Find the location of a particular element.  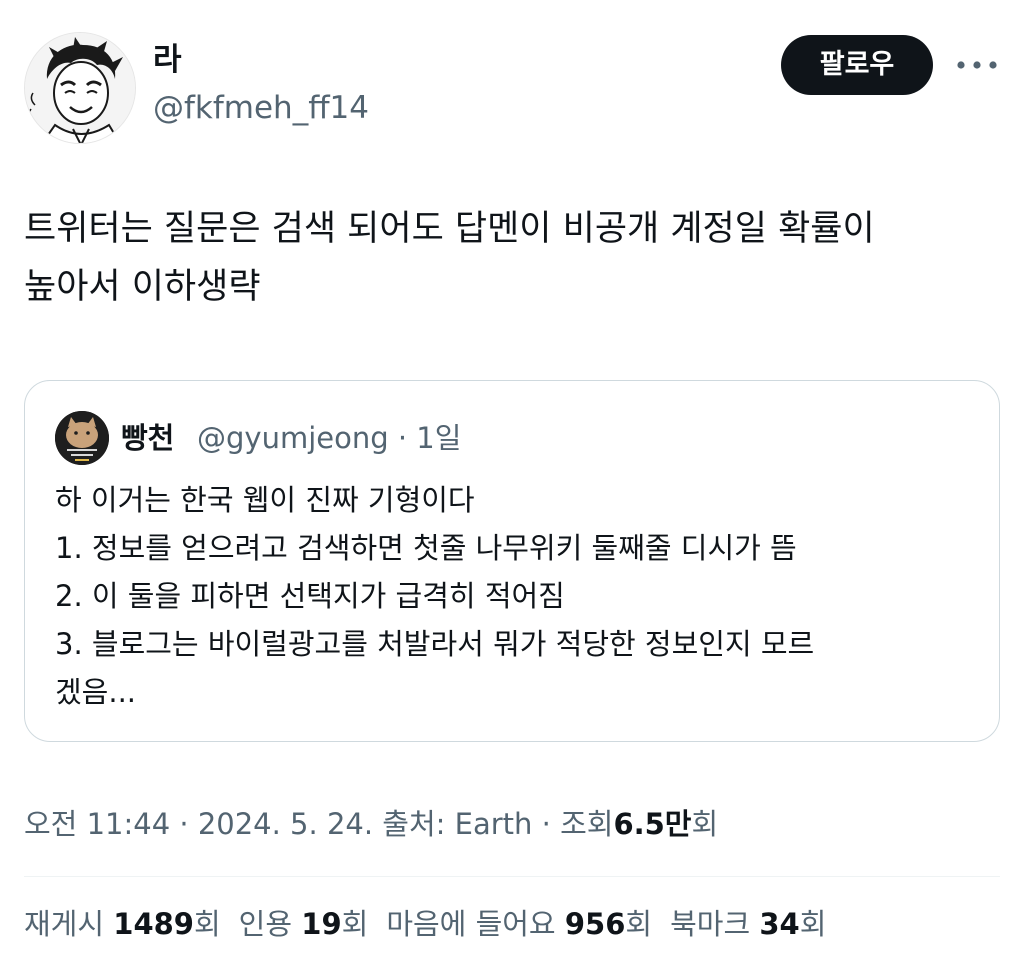

bookmarks-label: 북마크 is located at coordinates (710, 924).